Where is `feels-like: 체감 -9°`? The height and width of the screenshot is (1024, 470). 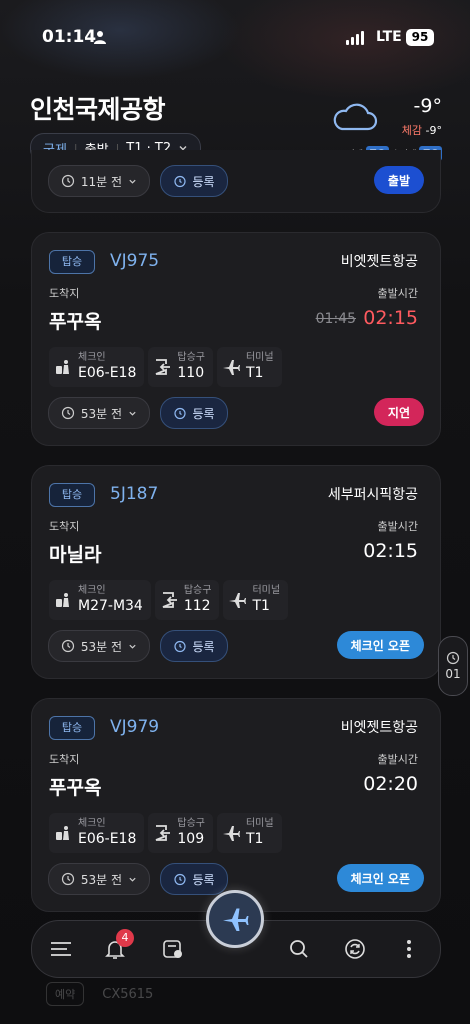
feels-like: 체감 -9° is located at coordinates (422, 130).